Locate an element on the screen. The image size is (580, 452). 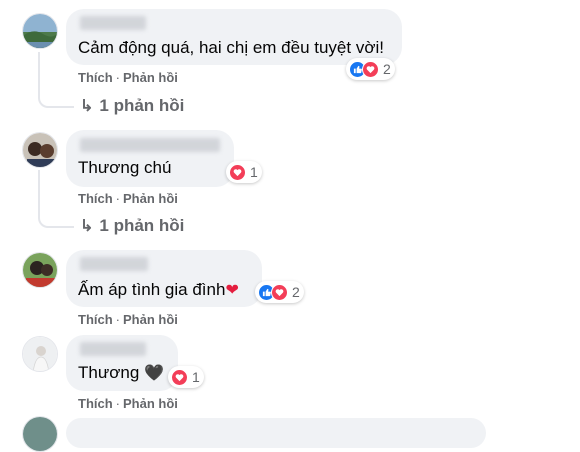
comment-text: Ấm áp tình gia đình❤ is located at coordinates (158, 290).